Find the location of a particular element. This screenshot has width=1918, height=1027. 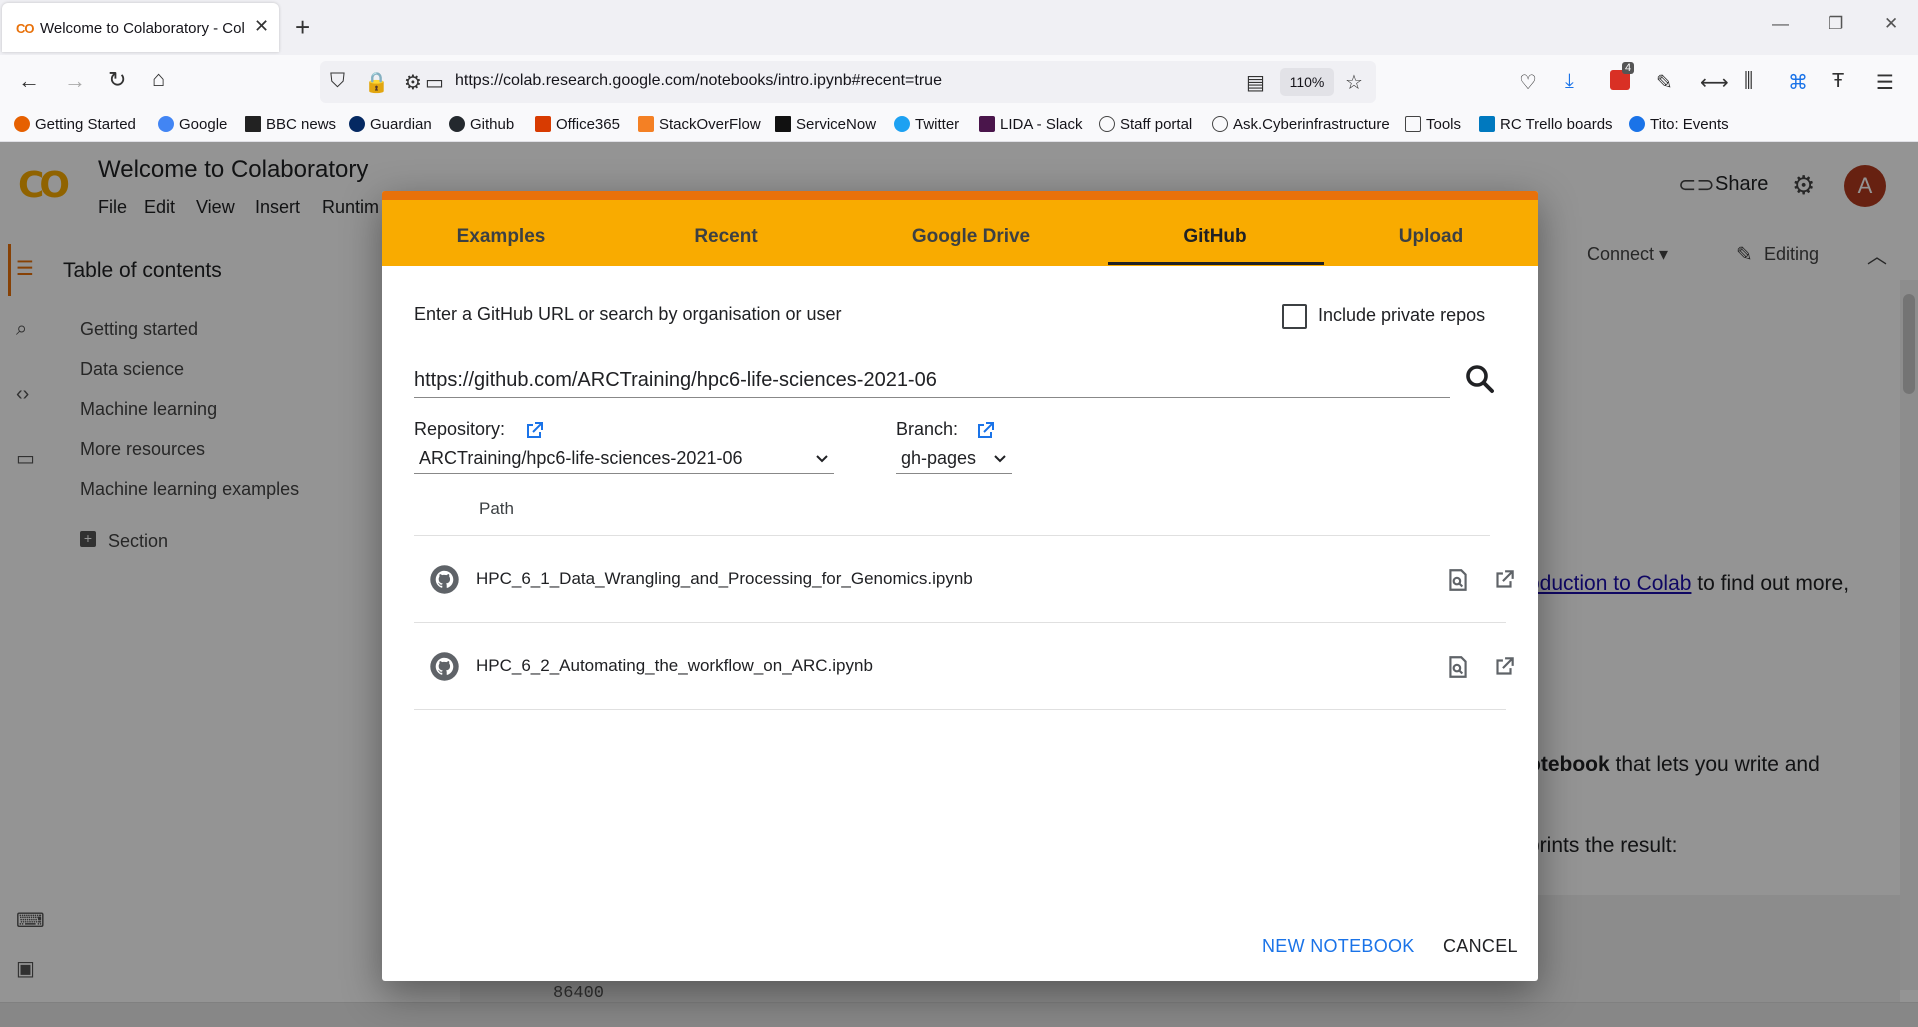

repository-select: ARCTraining/hpc6-life-sciences-2021-06 is located at coordinates (624, 459).